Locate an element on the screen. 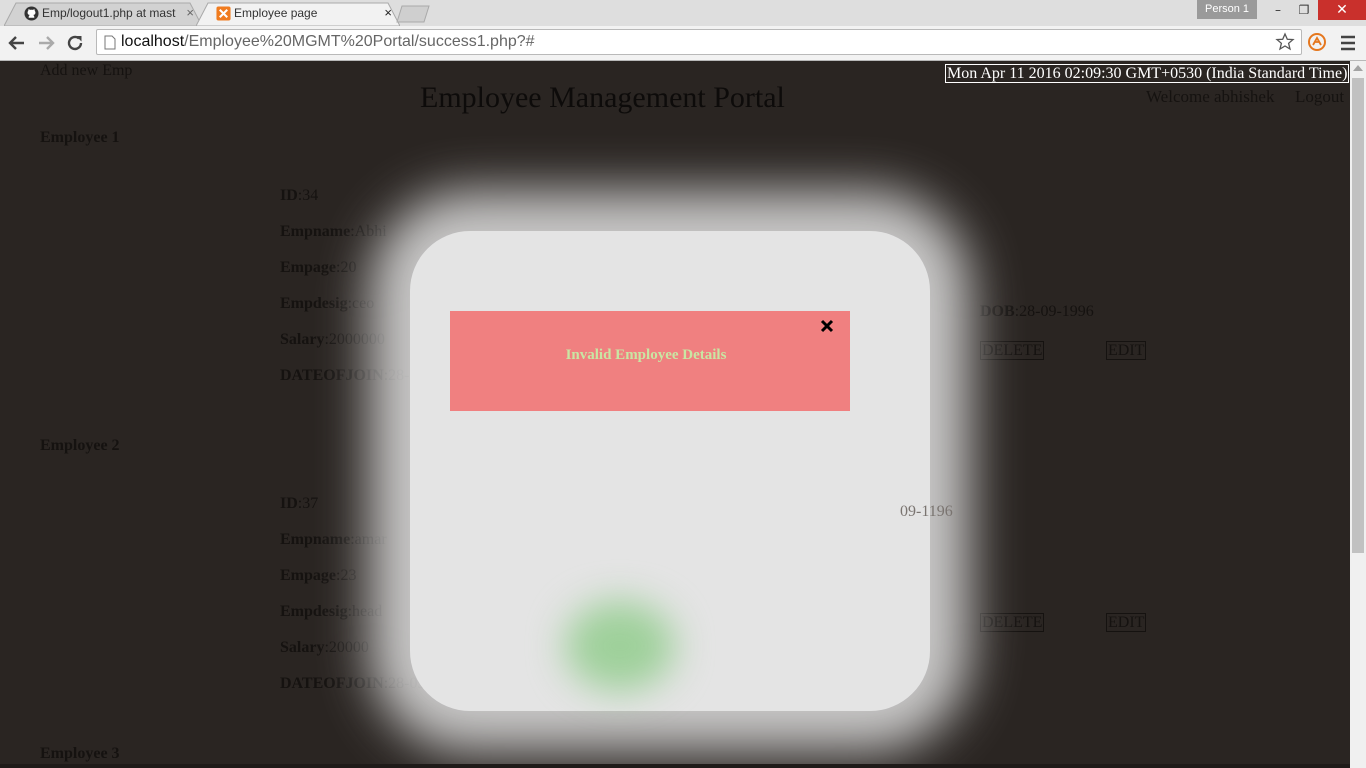  employee-id: ID:34 is located at coordinates (299, 196).